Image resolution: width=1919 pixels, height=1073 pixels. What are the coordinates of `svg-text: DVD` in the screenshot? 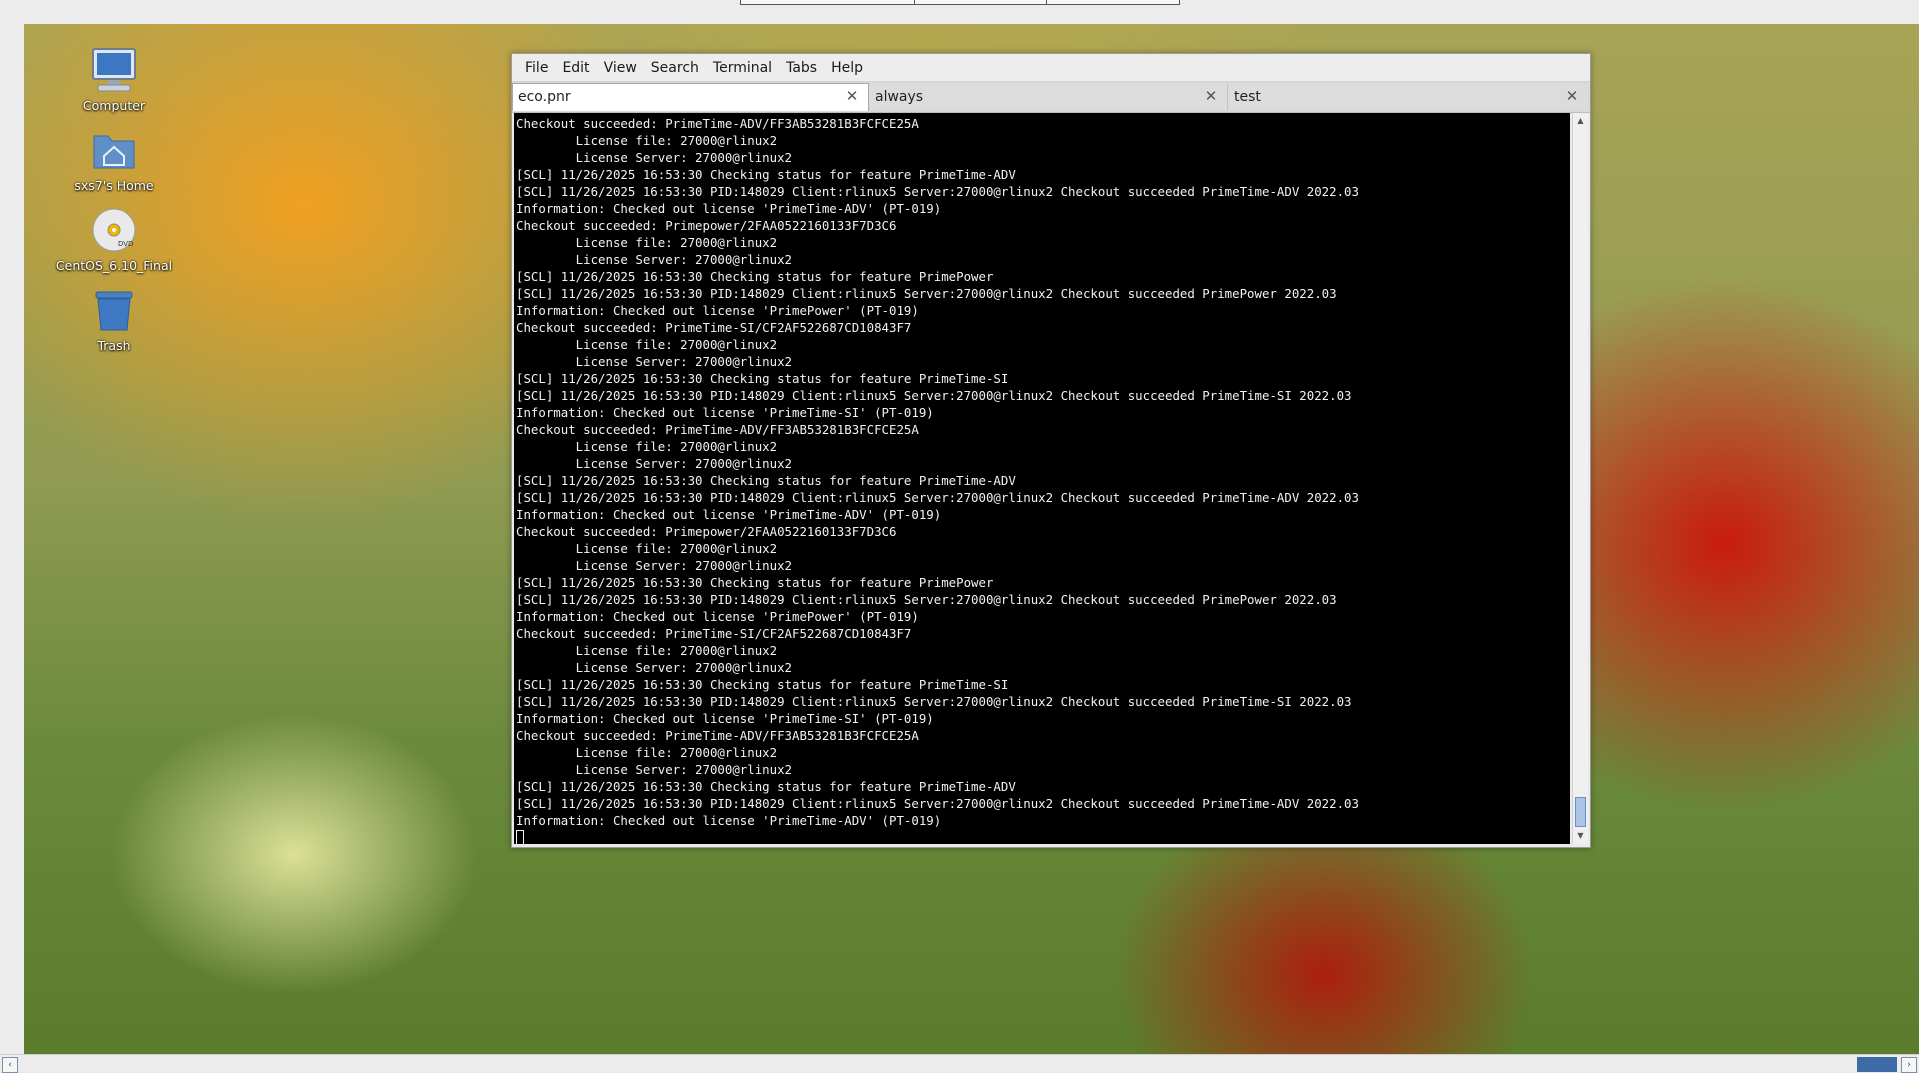 It's located at (125, 244).